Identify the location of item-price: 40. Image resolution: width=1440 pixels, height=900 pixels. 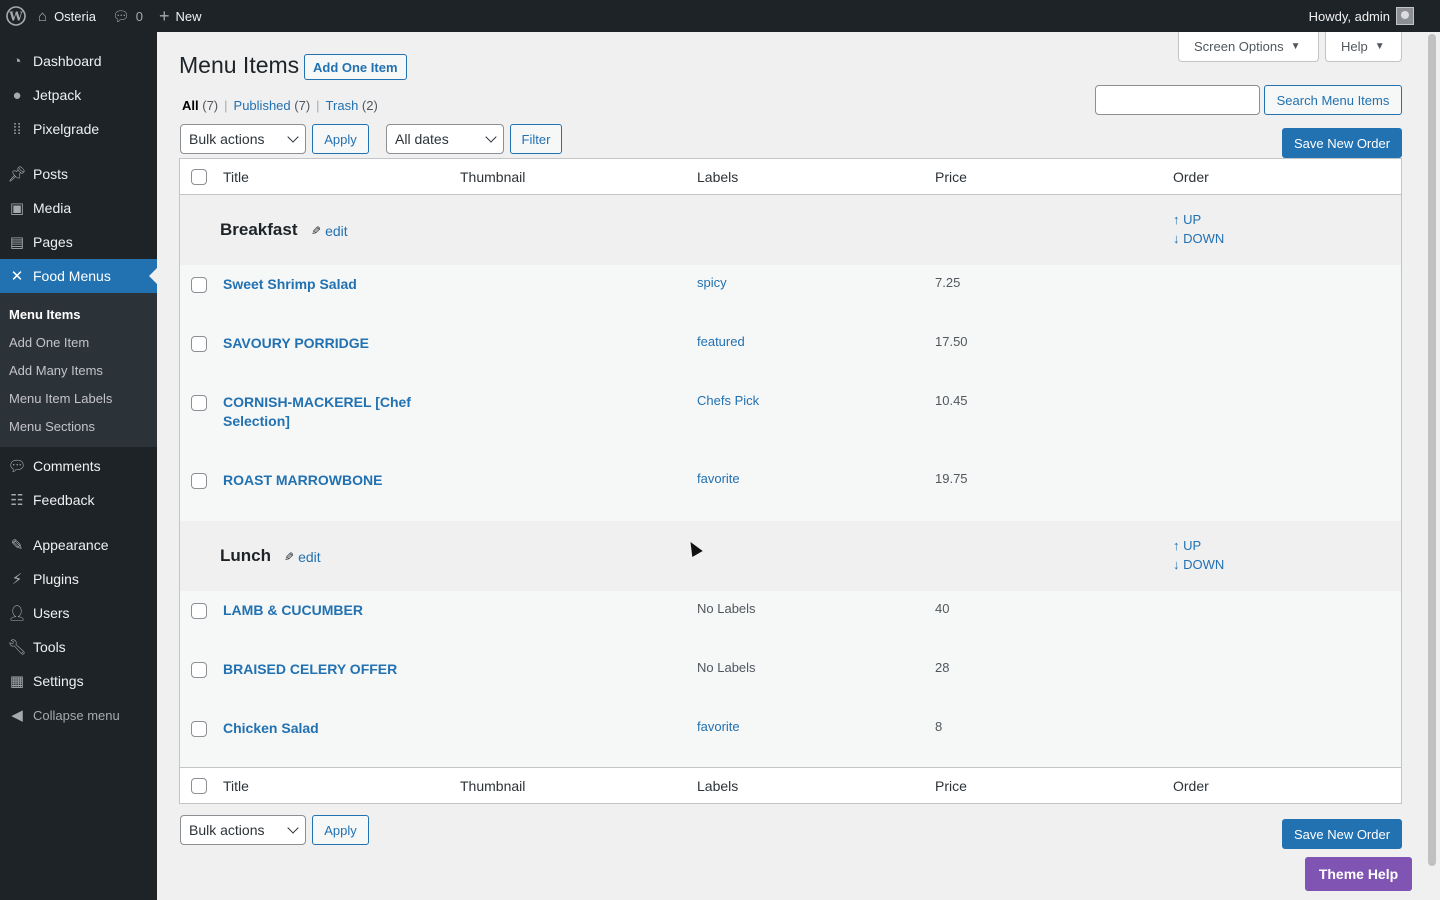
(942, 608).